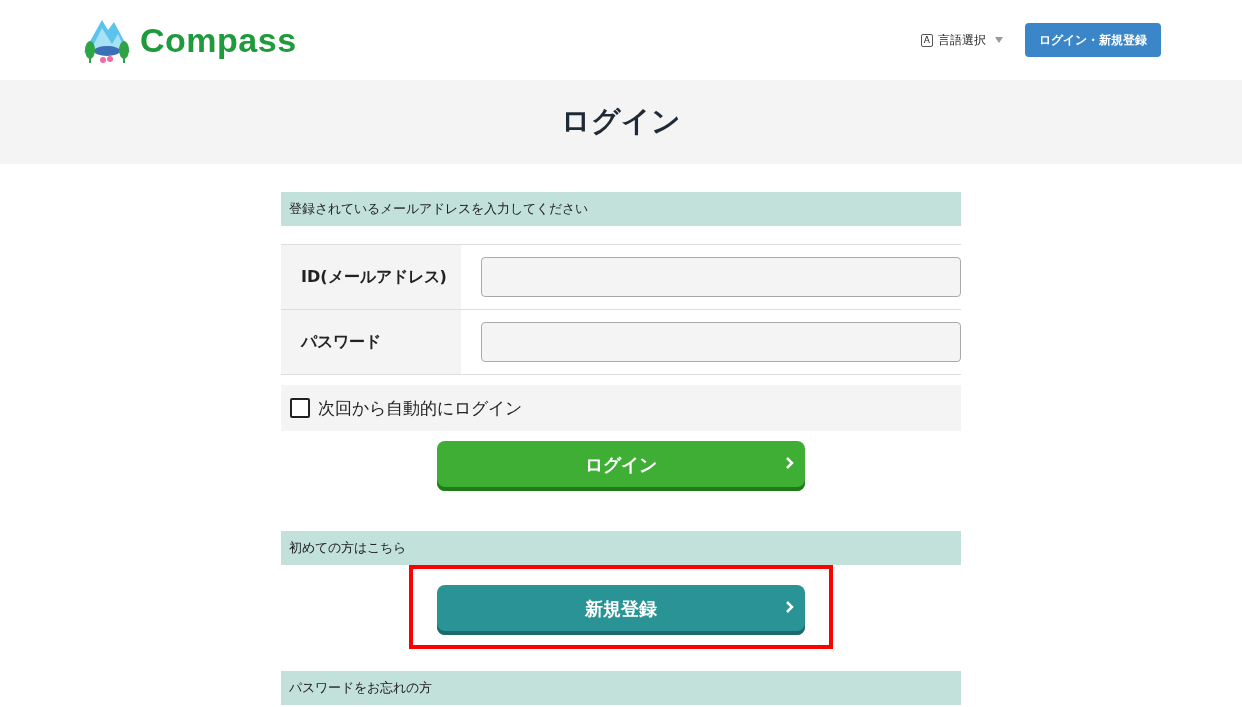  Describe the element at coordinates (621, 121) in the screenshot. I see `page-title: ログイン` at that location.